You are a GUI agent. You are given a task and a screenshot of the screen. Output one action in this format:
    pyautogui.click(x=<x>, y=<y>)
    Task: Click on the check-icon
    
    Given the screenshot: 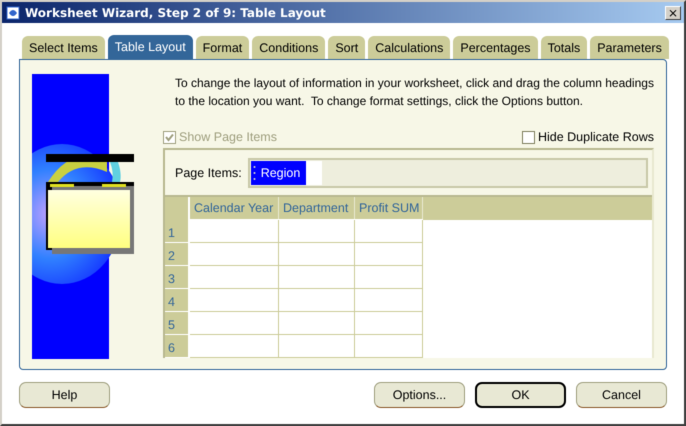 What is the action you would take?
    pyautogui.click(x=169, y=137)
    